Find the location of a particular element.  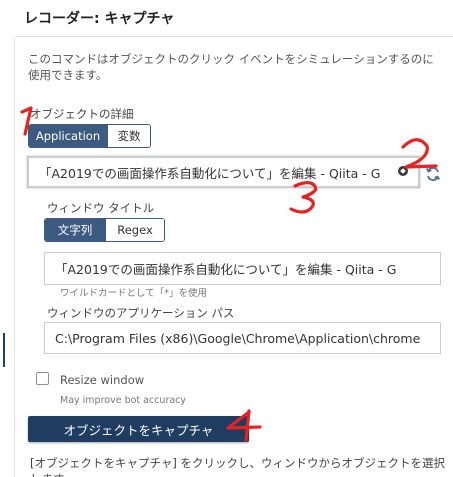

header-divider is located at coordinates (234, 36).